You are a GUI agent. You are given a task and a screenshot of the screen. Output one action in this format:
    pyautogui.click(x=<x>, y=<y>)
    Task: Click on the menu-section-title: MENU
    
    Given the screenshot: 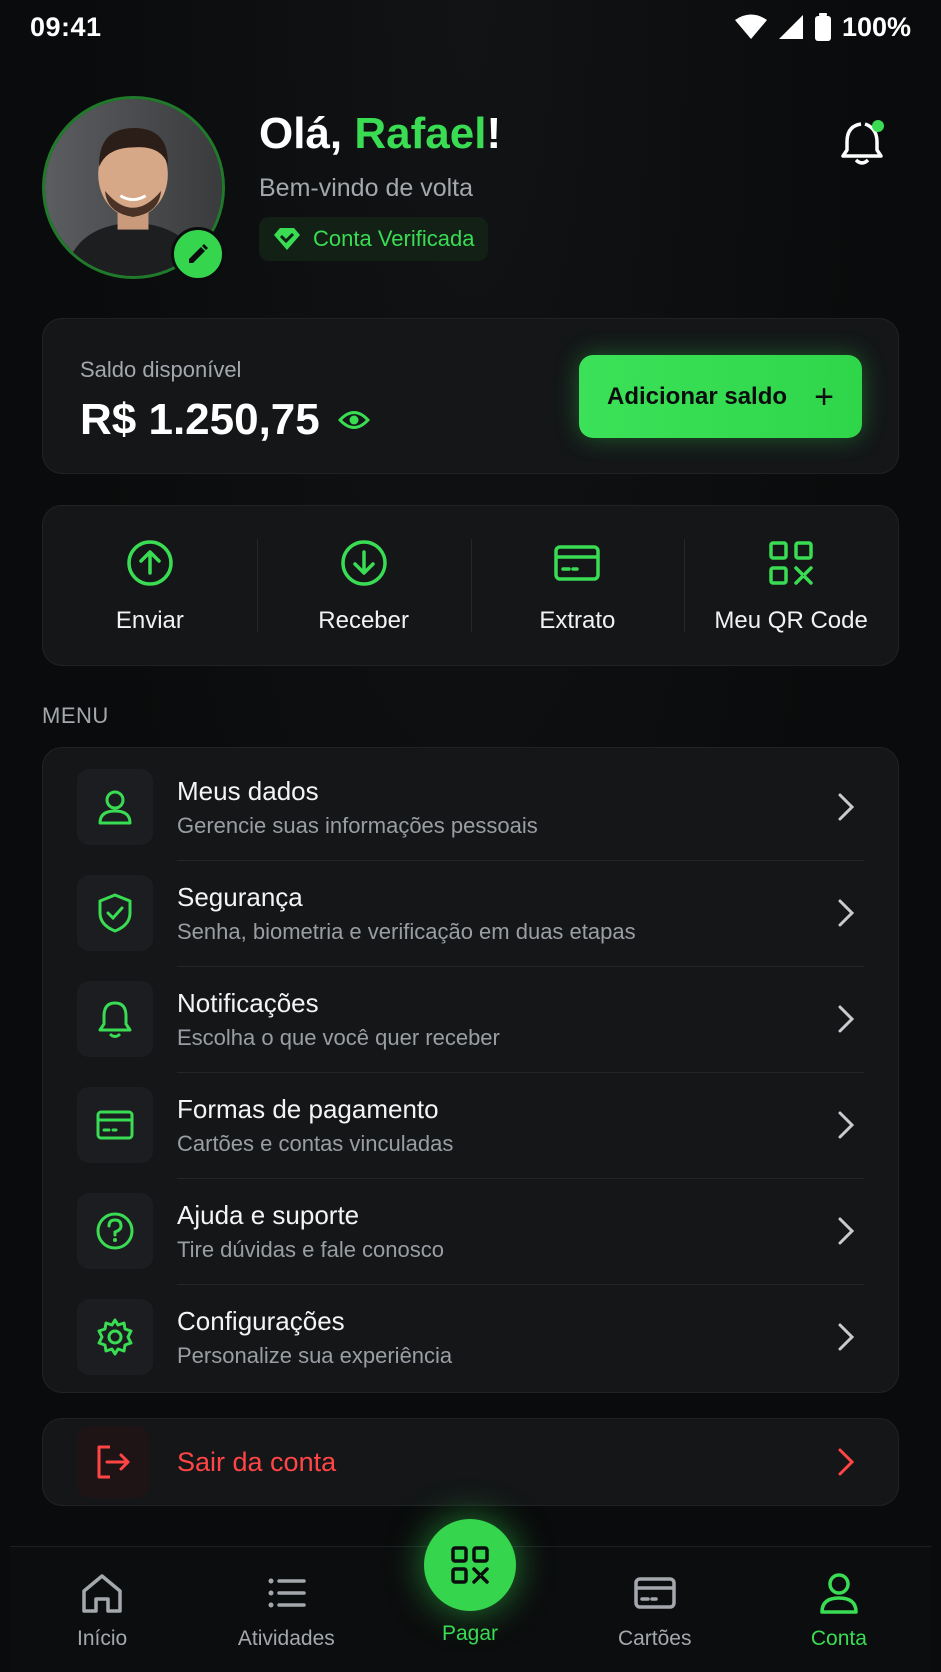 What is the action you would take?
    pyautogui.click(x=75, y=715)
    